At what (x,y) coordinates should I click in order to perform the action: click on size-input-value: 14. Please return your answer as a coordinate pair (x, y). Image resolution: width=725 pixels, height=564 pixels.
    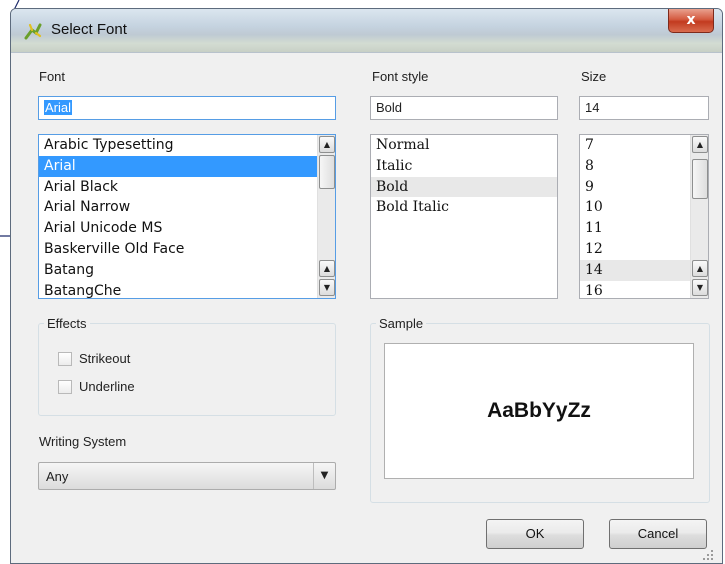
    Looking at the image, I should click on (592, 107).